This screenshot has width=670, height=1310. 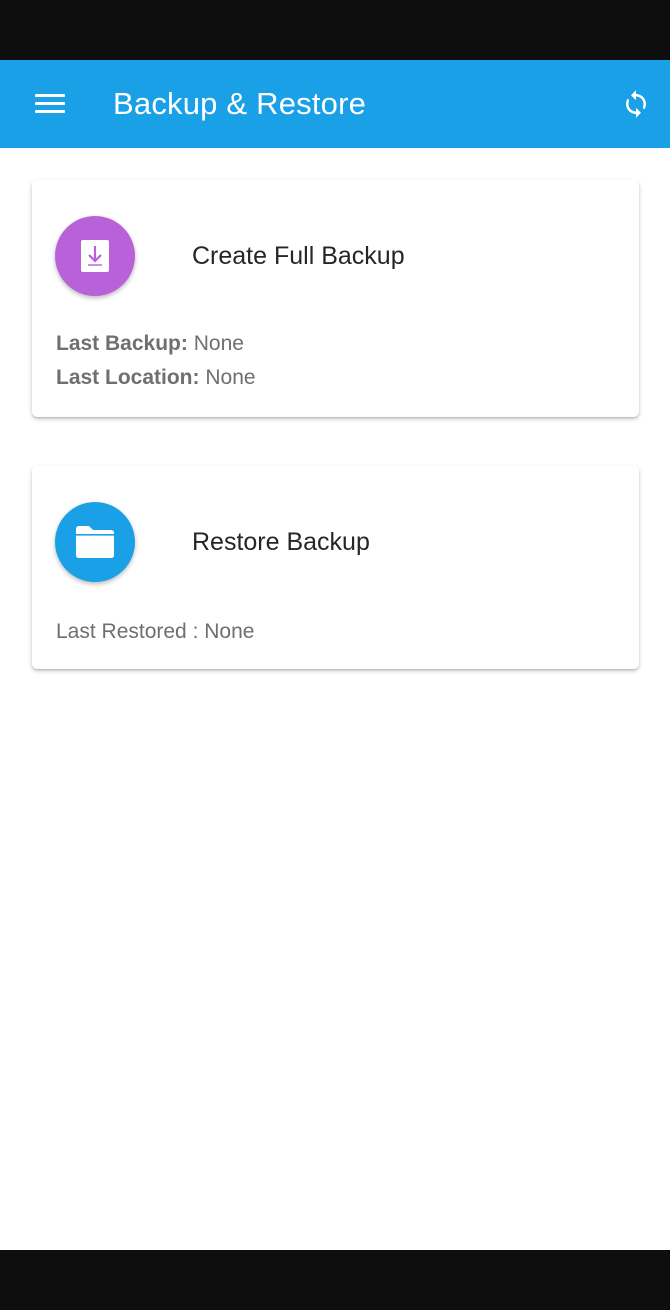 I want to click on restore-icon-badge, so click(x=95, y=542).